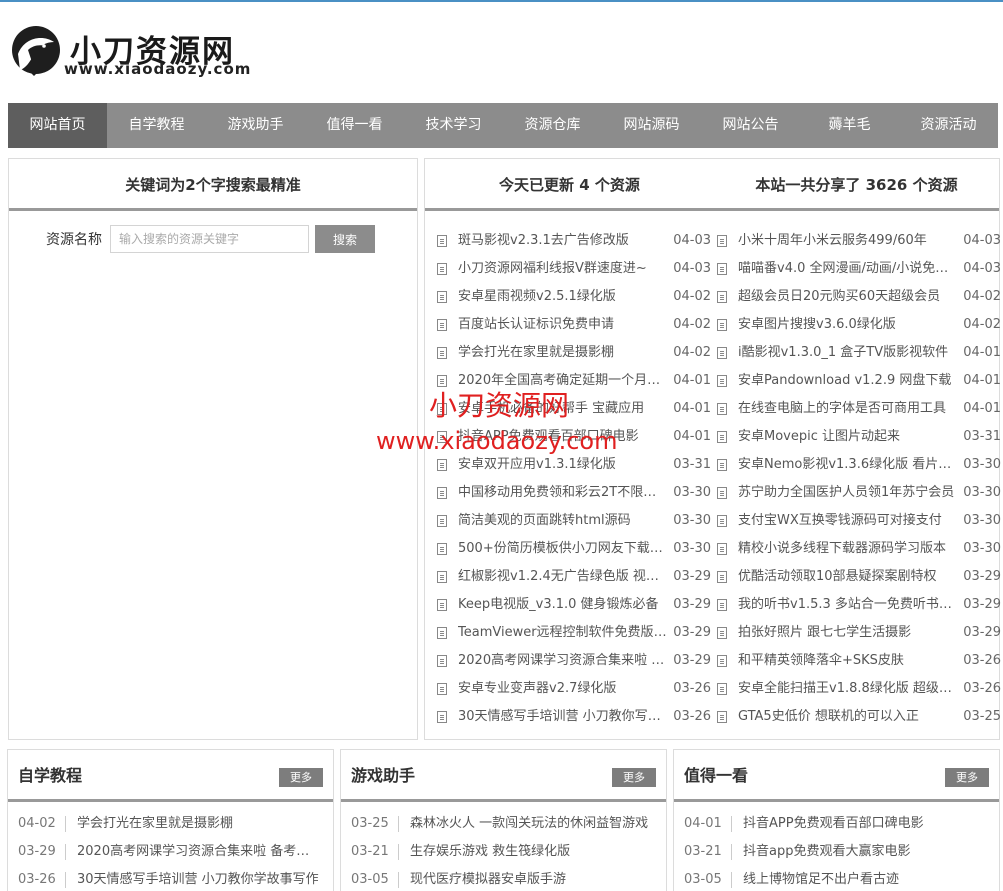  I want to click on update-item-title: 简洁美观的页面跳转html源码, so click(562, 521).